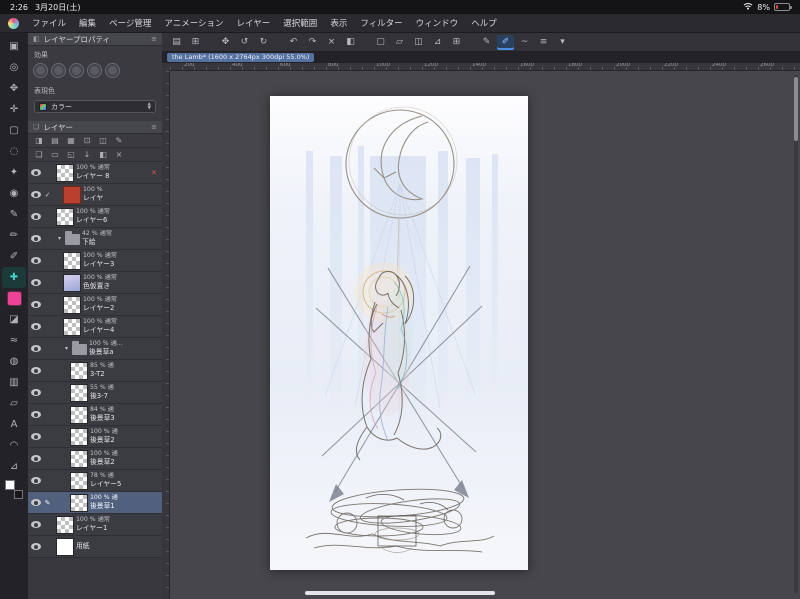  I want to click on duplicate-layer-icon: ◱, so click(71, 154).